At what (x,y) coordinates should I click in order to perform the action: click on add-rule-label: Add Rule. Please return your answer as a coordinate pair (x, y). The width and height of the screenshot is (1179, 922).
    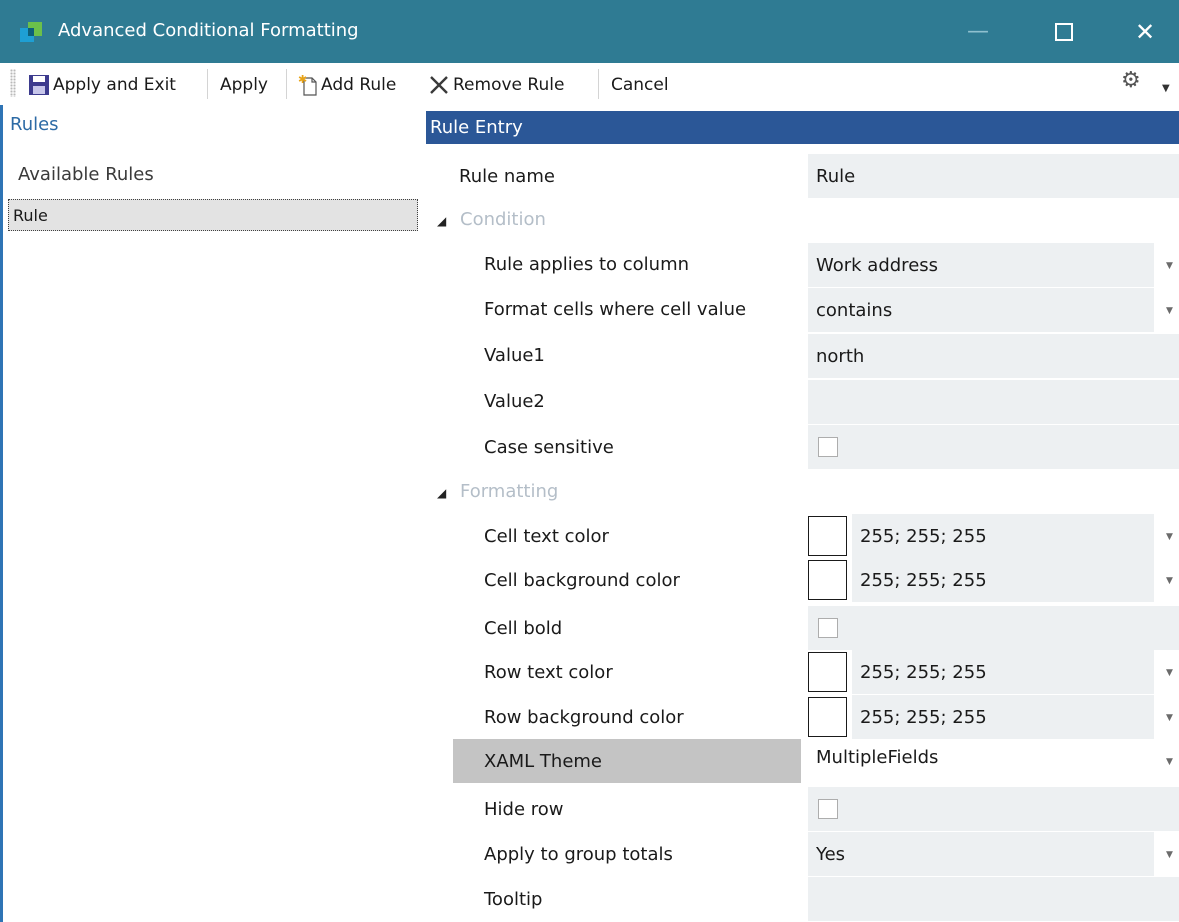
    Looking at the image, I should click on (359, 85).